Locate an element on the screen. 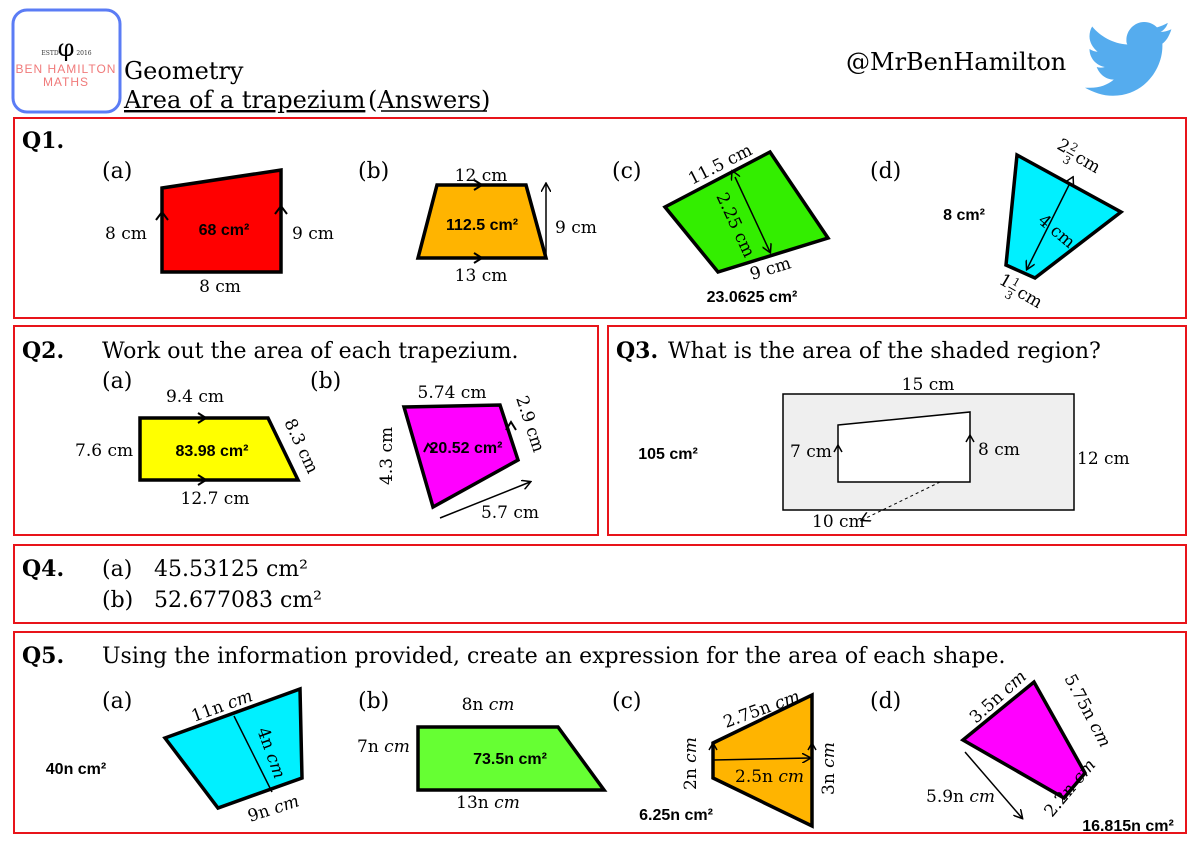 The height and width of the screenshot is (849, 1200). q5c-mid-value: 2.5n is located at coordinates (754, 777).